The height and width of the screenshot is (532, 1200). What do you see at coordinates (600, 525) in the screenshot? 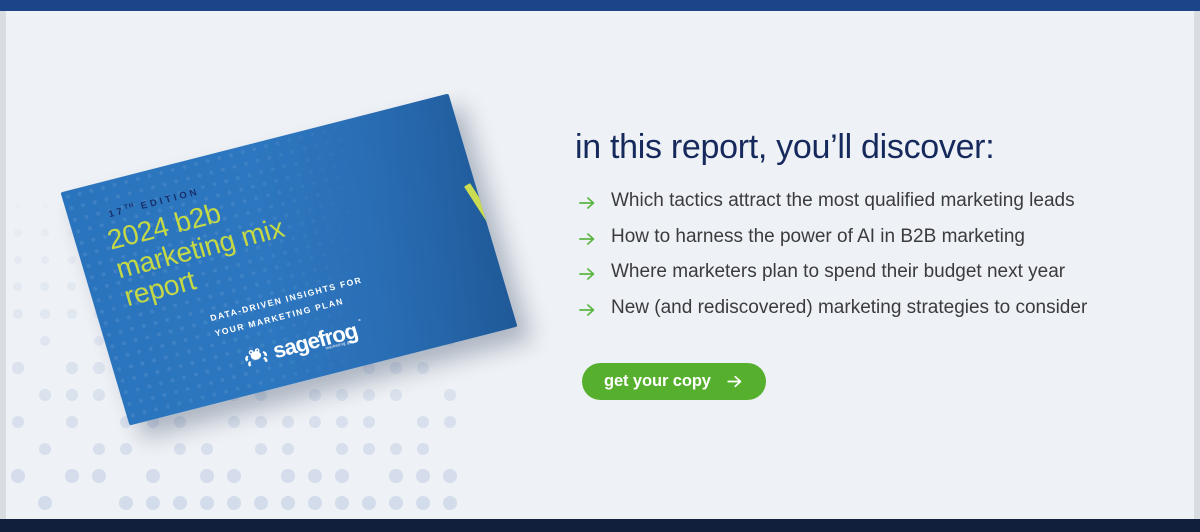
I see `bottom-accent-bar` at bounding box center [600, 525].